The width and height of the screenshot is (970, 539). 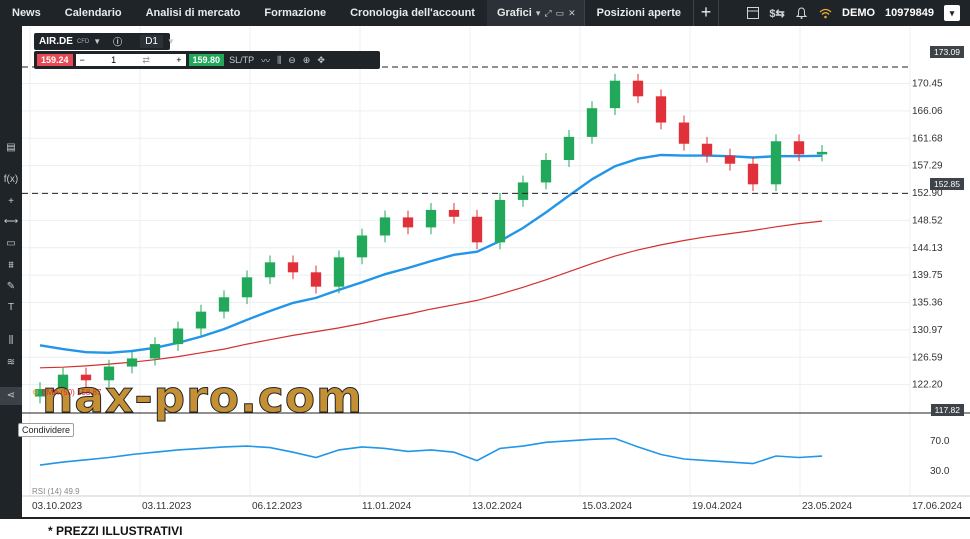 What do you see at coordinates (56, 41) in the screenshot?
I see `instrument-symbol: AIR.DE` at bounding box center [56, 41].